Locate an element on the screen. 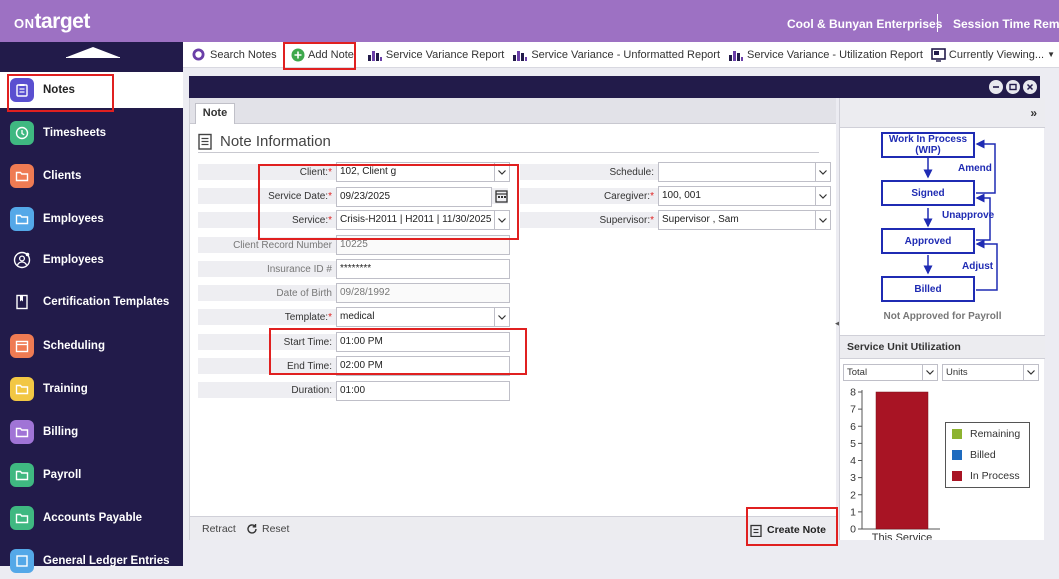  sidebar-collapse-icon is located at coordinates (93, 52).